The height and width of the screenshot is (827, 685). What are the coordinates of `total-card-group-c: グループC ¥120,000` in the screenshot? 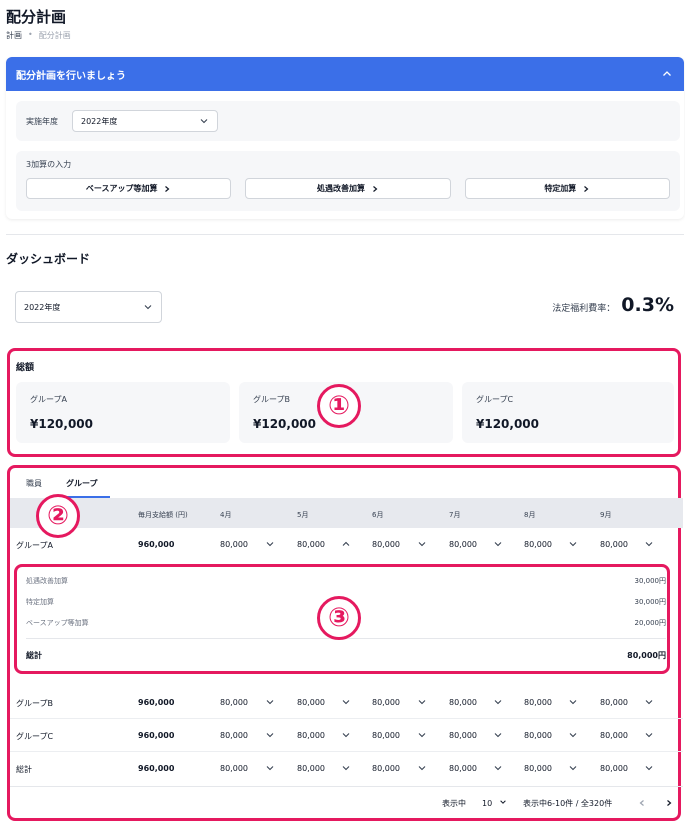 It's located at (568, 412).